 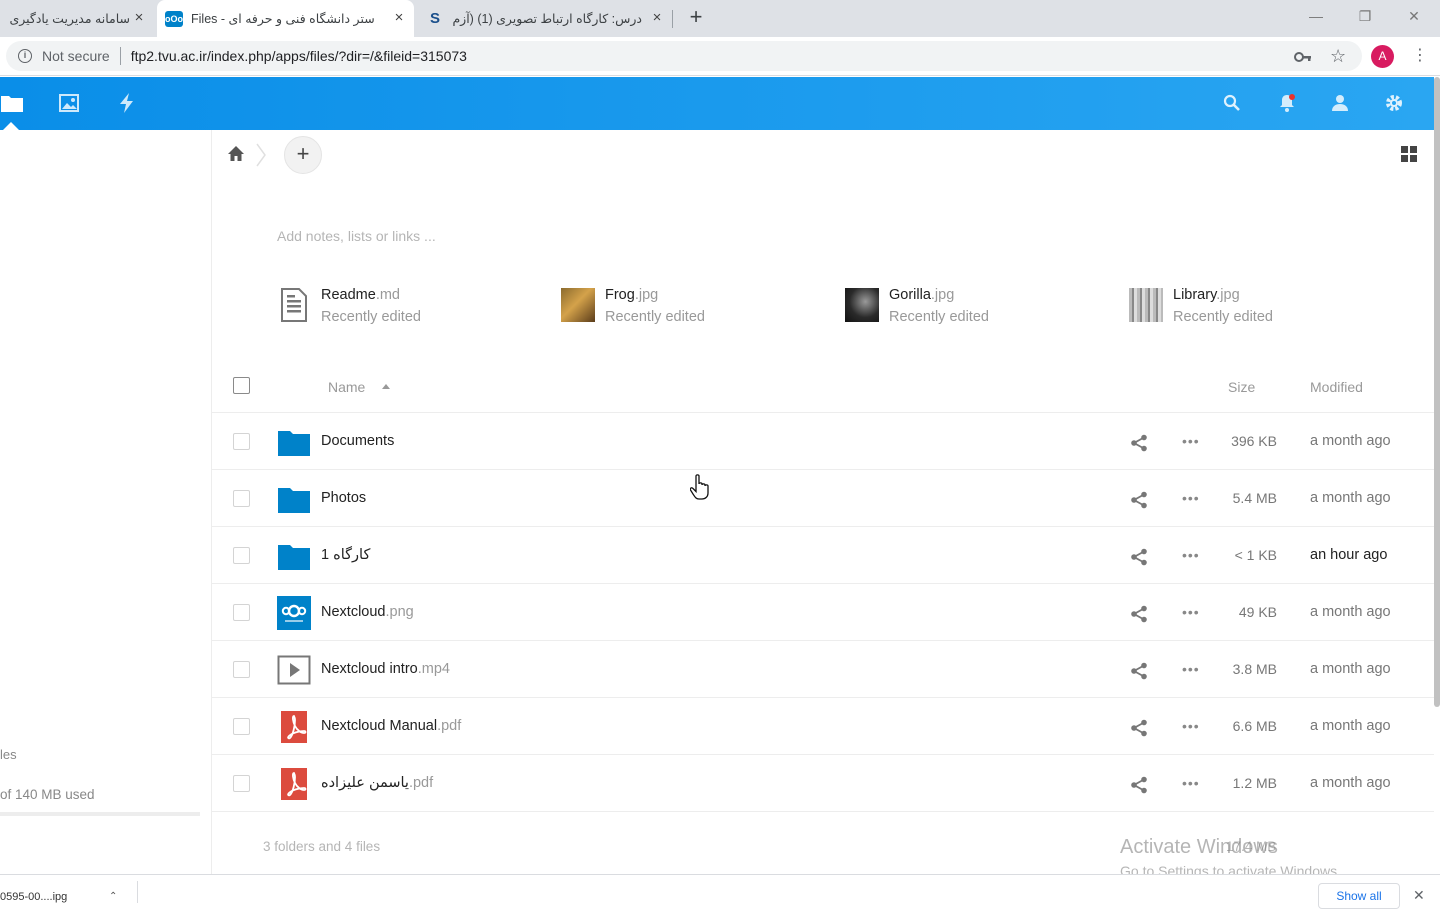 What do you see at coordinates (434, 18) in the screenshot?
I see `moodle-favicon: S` at bounding box center [434, 18].